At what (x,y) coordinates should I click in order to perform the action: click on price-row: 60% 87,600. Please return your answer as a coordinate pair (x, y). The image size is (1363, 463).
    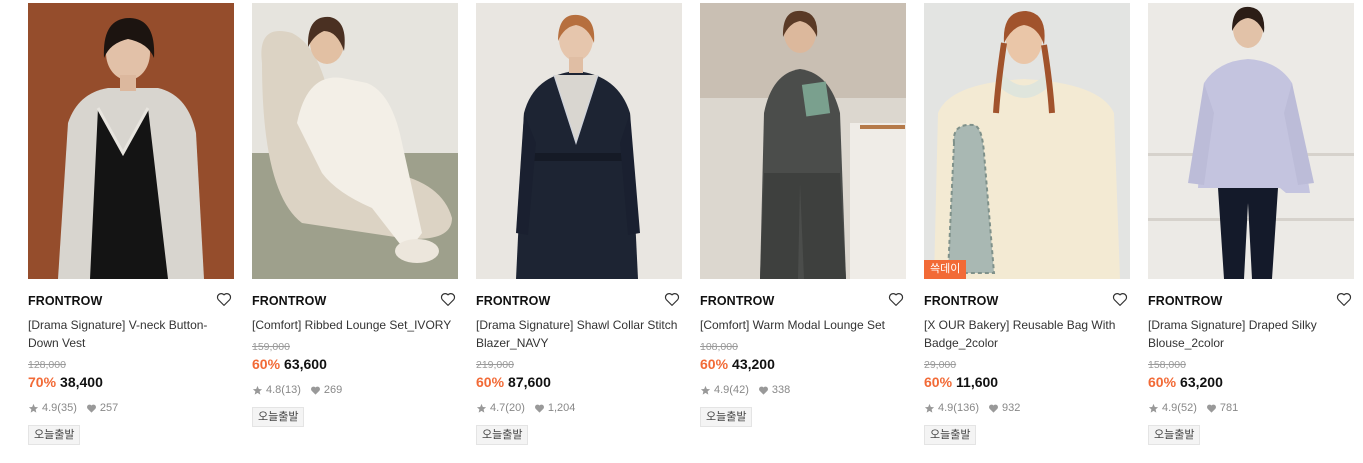
    Looking at the image, I should click on (579, 382).